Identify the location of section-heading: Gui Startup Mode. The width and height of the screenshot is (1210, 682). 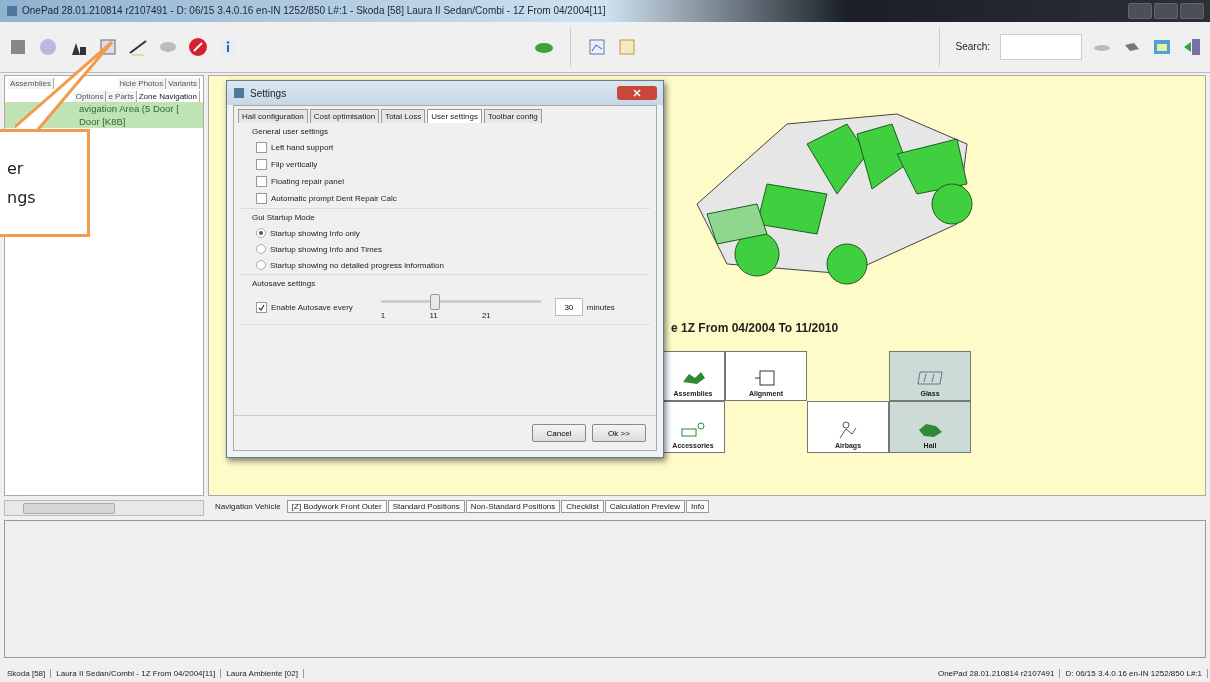
(284, 217).